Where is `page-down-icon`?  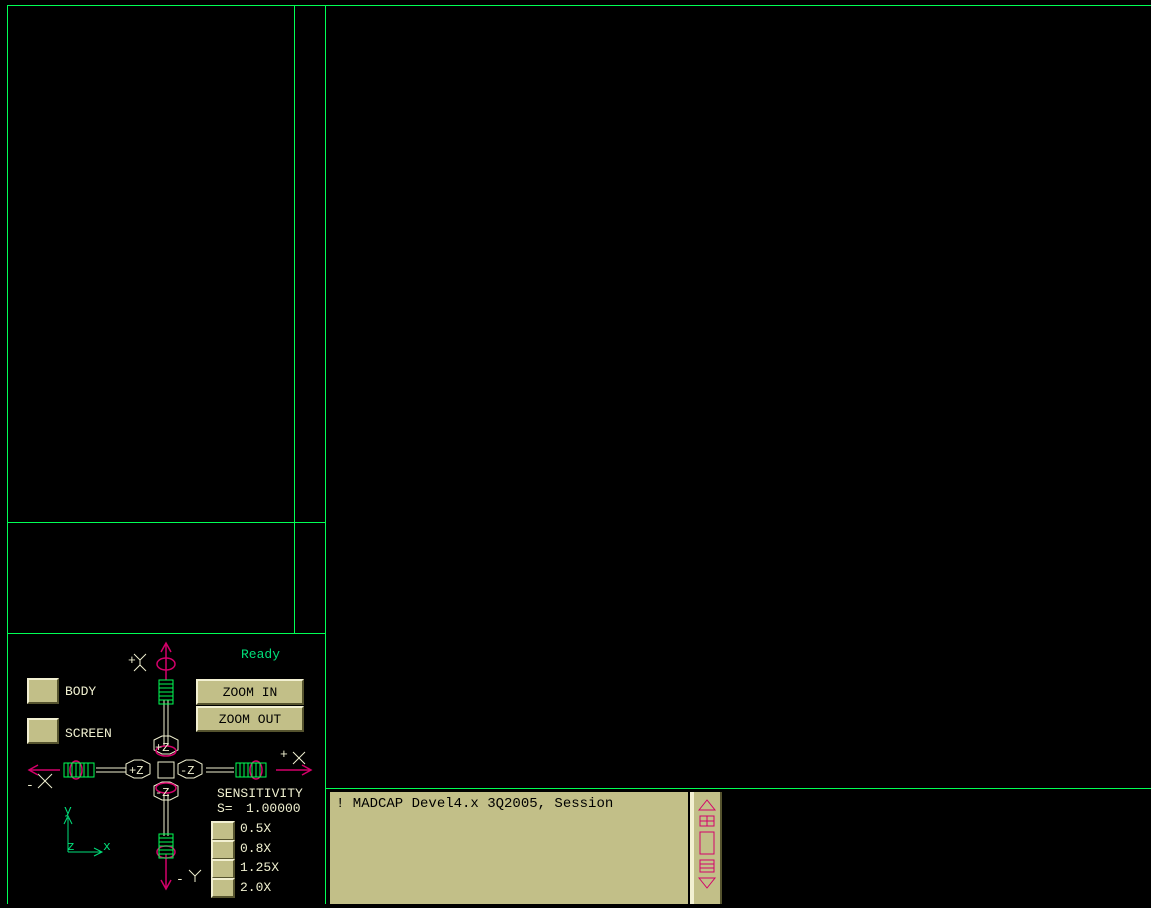
page-down-icon is located at coordinates (707, 866).